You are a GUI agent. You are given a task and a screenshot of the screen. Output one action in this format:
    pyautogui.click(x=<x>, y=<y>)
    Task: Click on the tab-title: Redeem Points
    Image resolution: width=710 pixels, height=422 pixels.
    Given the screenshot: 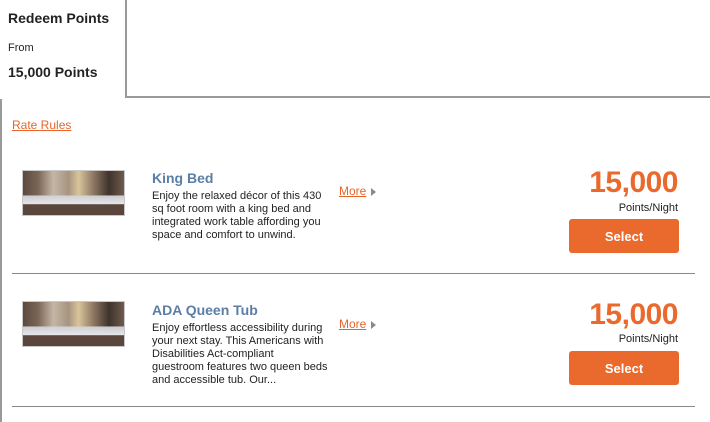 What is the action you would take?
    pyautogui.click(x=59, y=18)
    